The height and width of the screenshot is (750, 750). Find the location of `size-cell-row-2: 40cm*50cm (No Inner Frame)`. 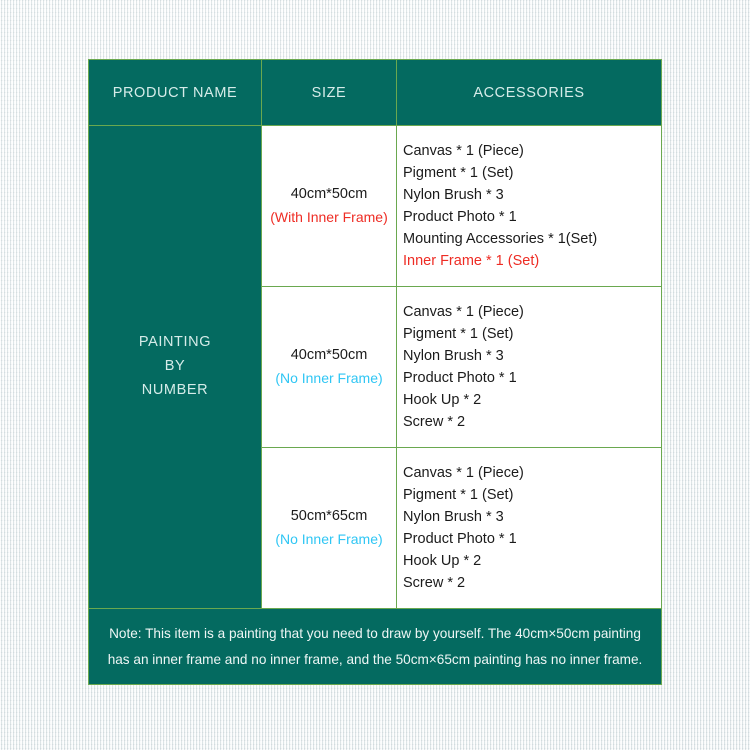

size-cell-row-2: 40cm*50cm (No Inner Frame) is located at coordinates (329, 367).